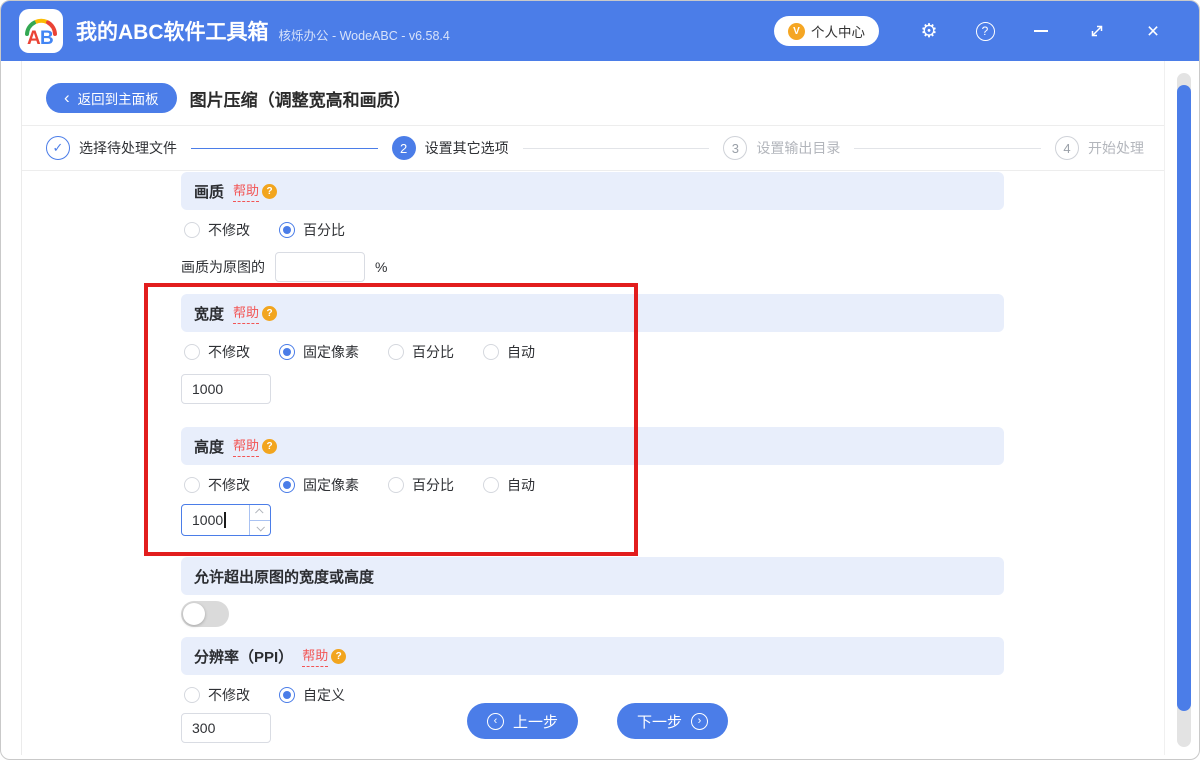 This screenshot has width=1200, height=760. What do you see at coordinates (592, 446) in the screenshot?
I see `section-height-header: 高度 帮助 ?` at bounding box center [592, 446].